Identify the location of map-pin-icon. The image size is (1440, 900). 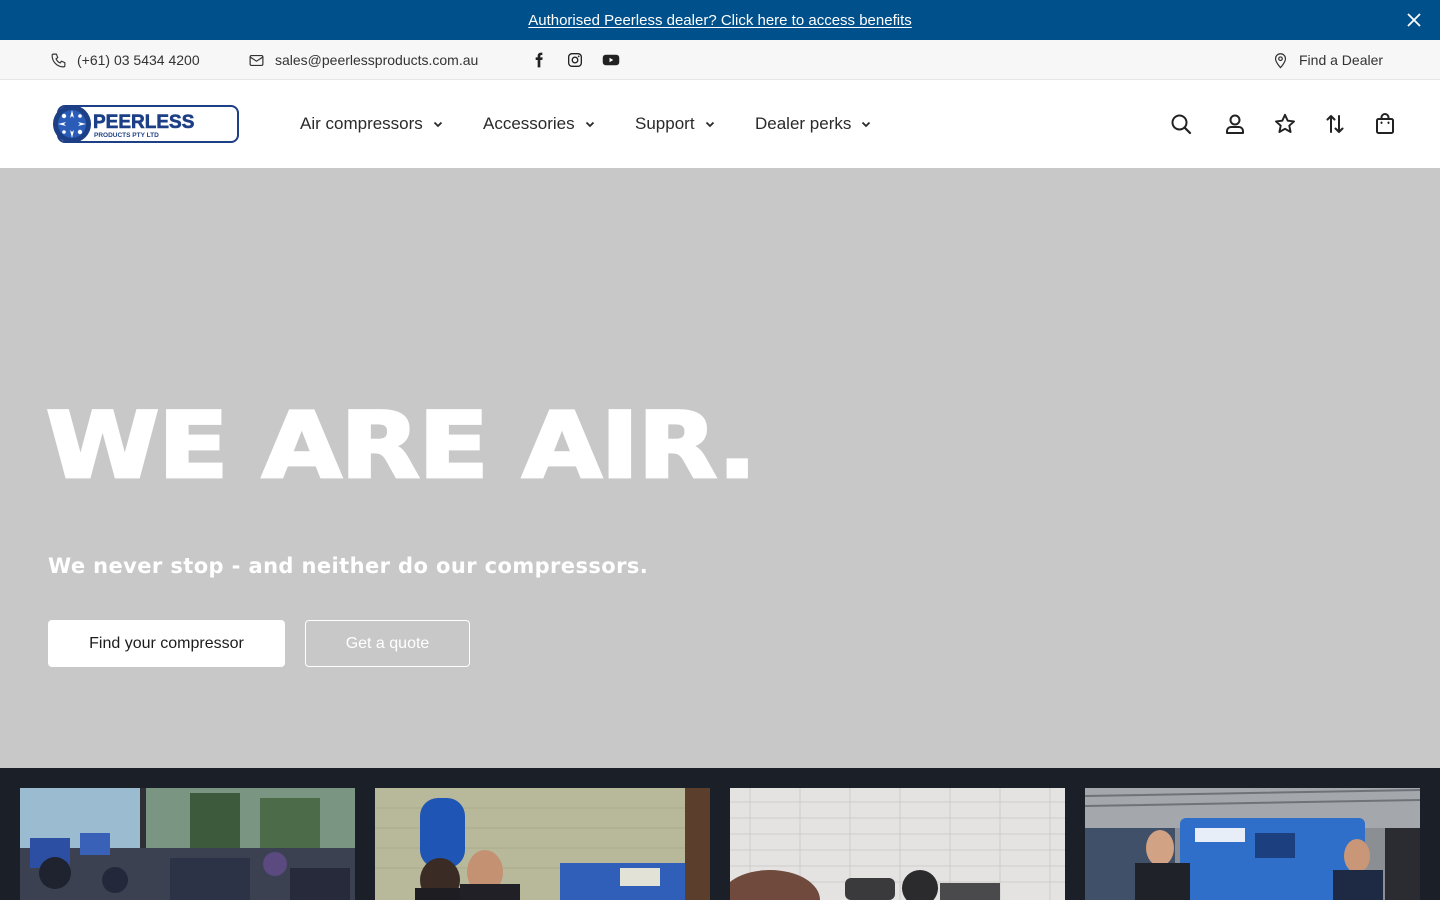
(1280, 60).